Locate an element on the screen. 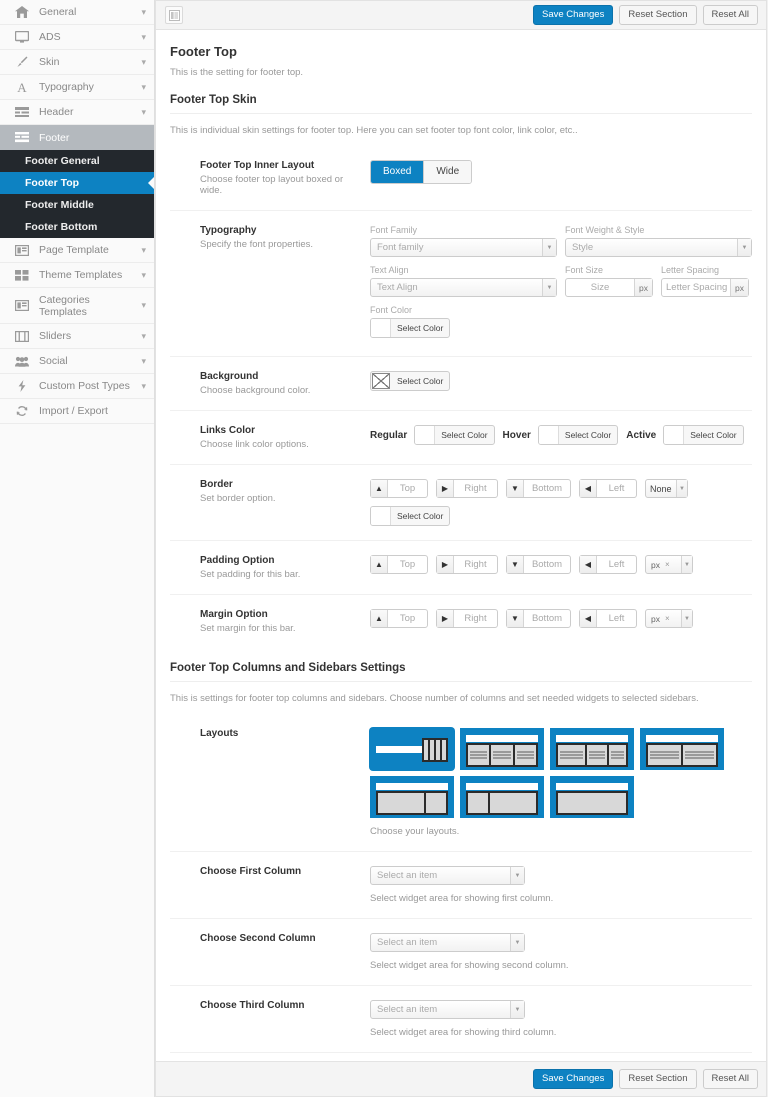 The width and height of the screenshot is (768, 1097). sidebar-item-ads: ADS ▾ is located at coordinates (77, 37).